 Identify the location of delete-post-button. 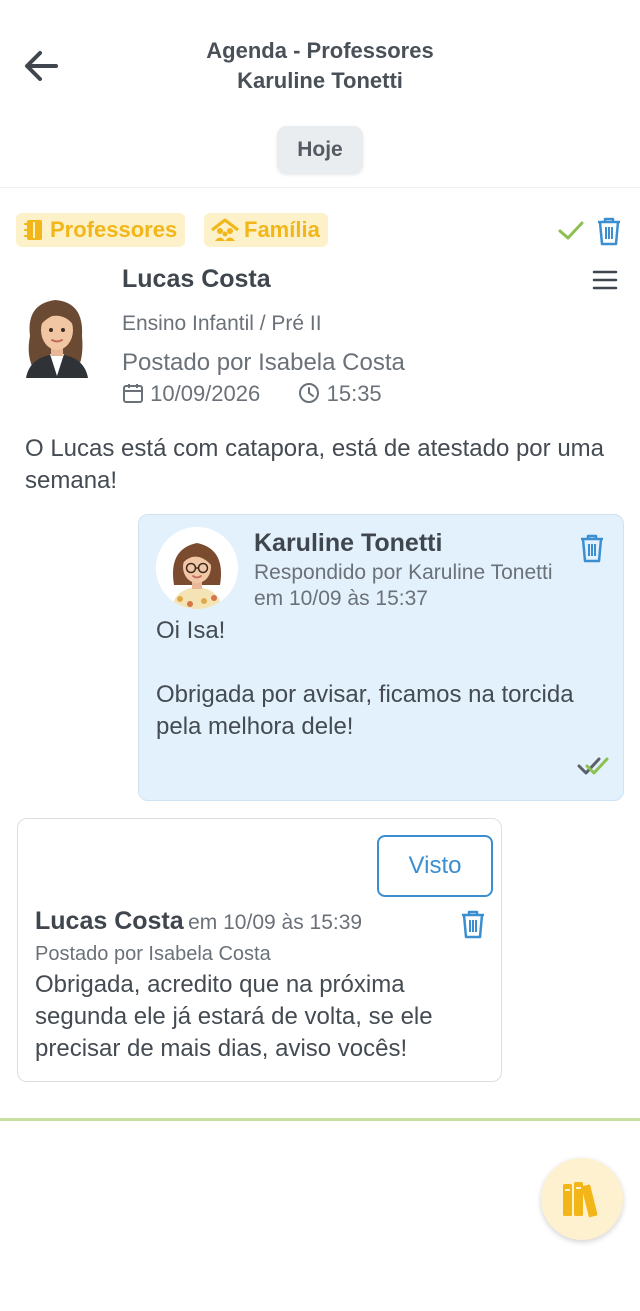
(609, 233).